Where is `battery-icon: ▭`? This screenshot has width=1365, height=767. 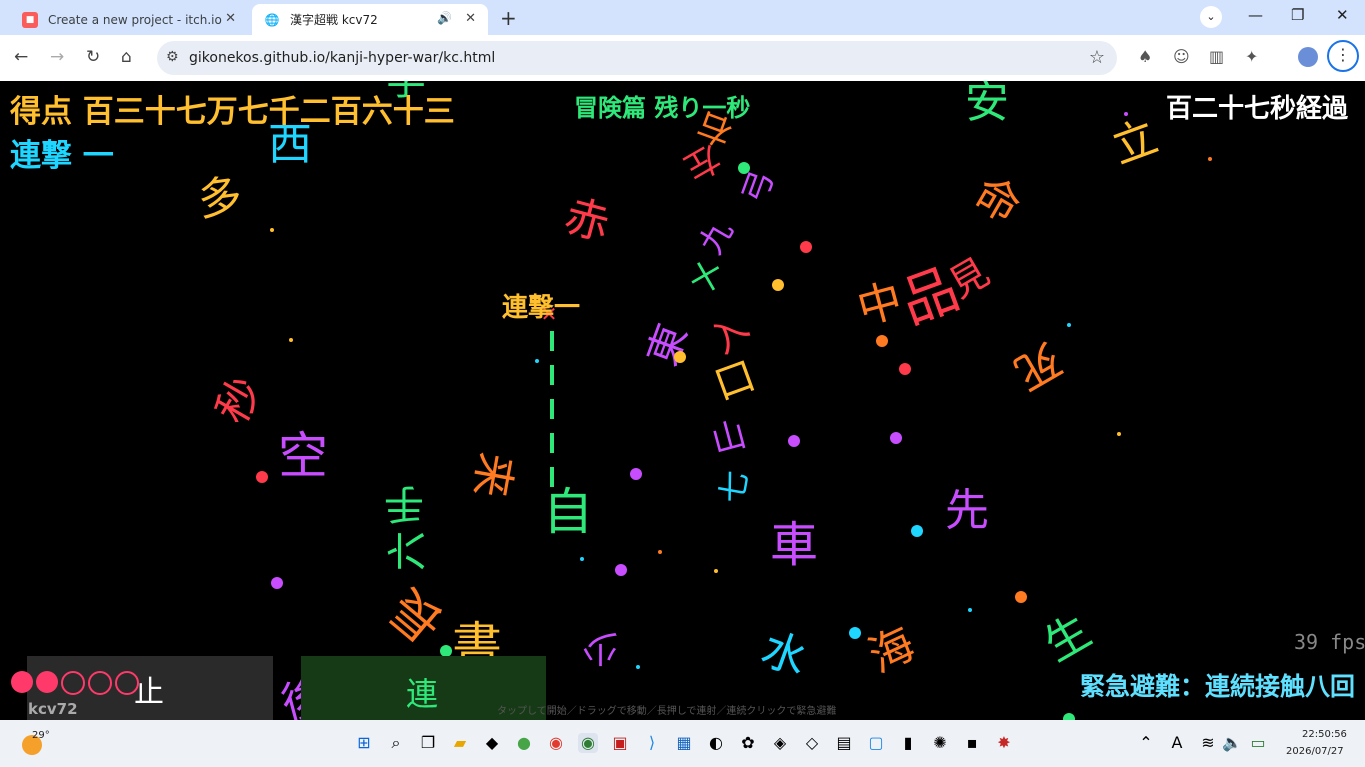 battery-icon: ▭ is located at coordinates (1258, 743).